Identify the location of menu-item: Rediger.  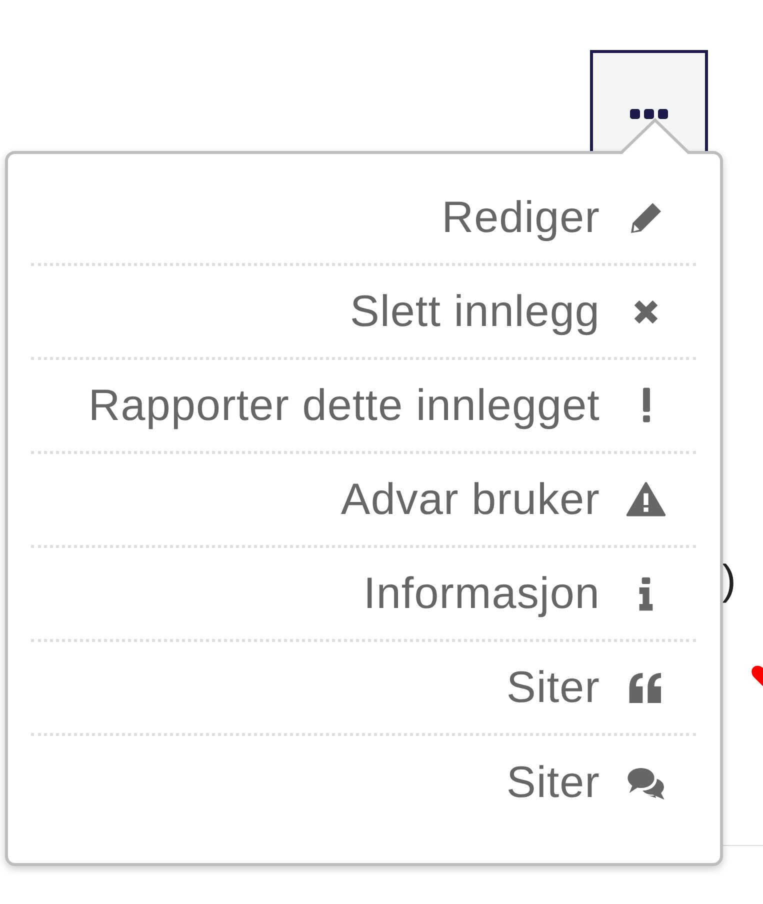
(363, 219).